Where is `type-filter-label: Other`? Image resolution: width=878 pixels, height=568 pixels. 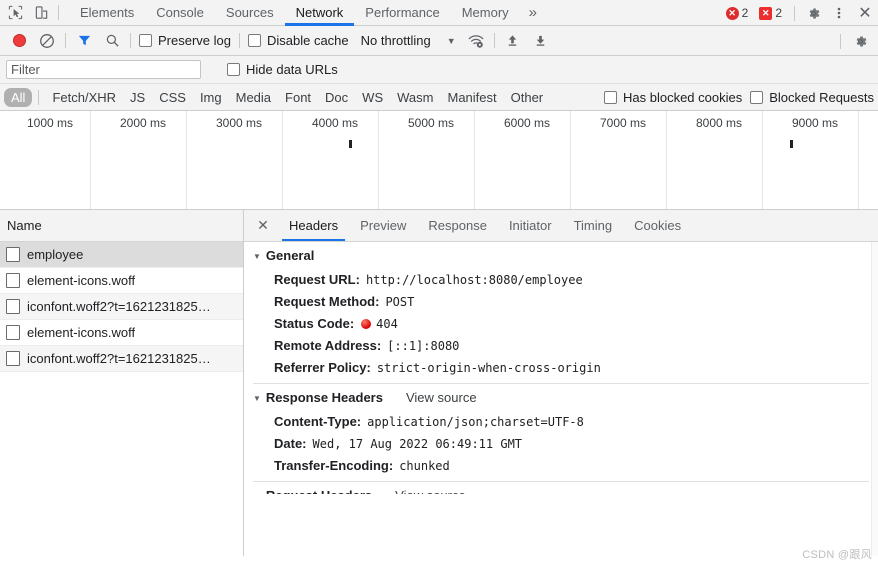 type-filter-label: Other is located at coordinates (527, 97).